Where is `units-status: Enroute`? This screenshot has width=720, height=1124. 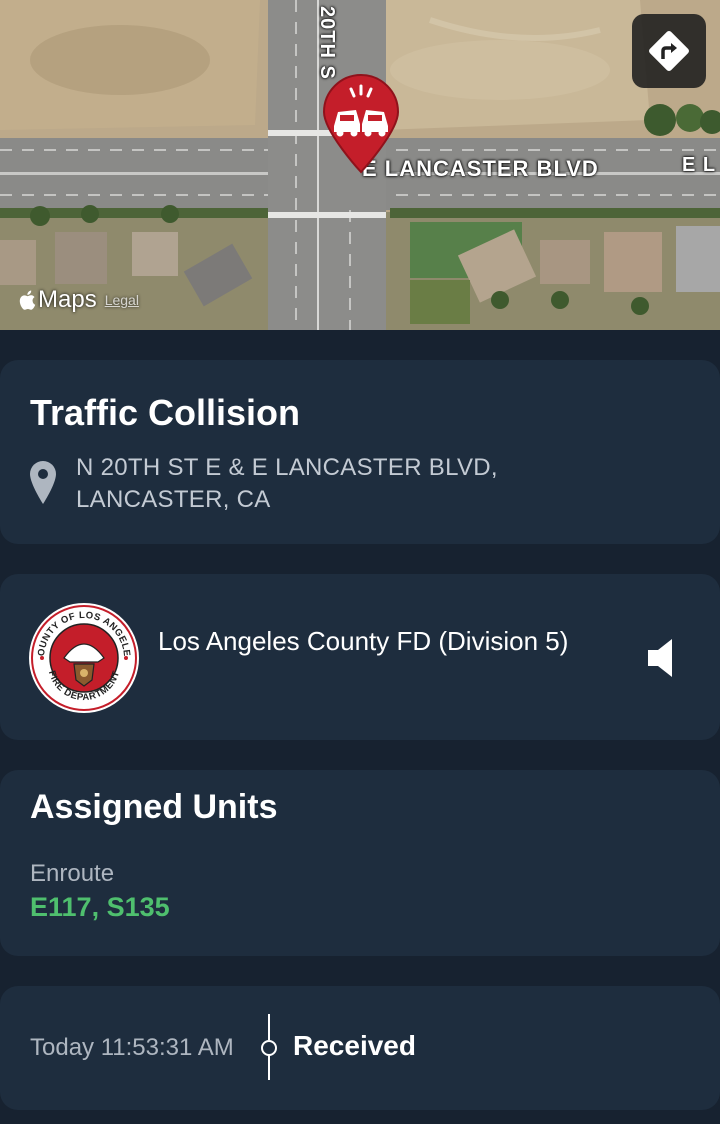 units-status: Enroute is located at coordinates (72, 873).